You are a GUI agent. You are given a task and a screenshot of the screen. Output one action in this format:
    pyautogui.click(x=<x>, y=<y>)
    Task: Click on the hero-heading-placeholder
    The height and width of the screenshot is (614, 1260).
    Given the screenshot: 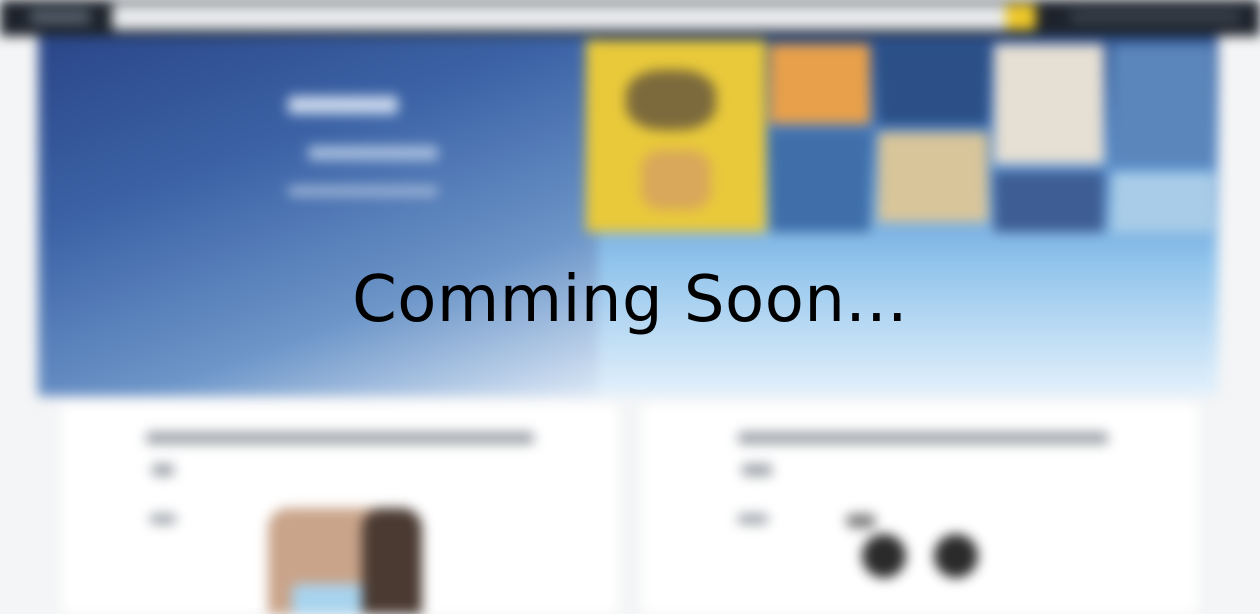 What is the action you would take?
    pyautogui.click(x=343, y=105)
    